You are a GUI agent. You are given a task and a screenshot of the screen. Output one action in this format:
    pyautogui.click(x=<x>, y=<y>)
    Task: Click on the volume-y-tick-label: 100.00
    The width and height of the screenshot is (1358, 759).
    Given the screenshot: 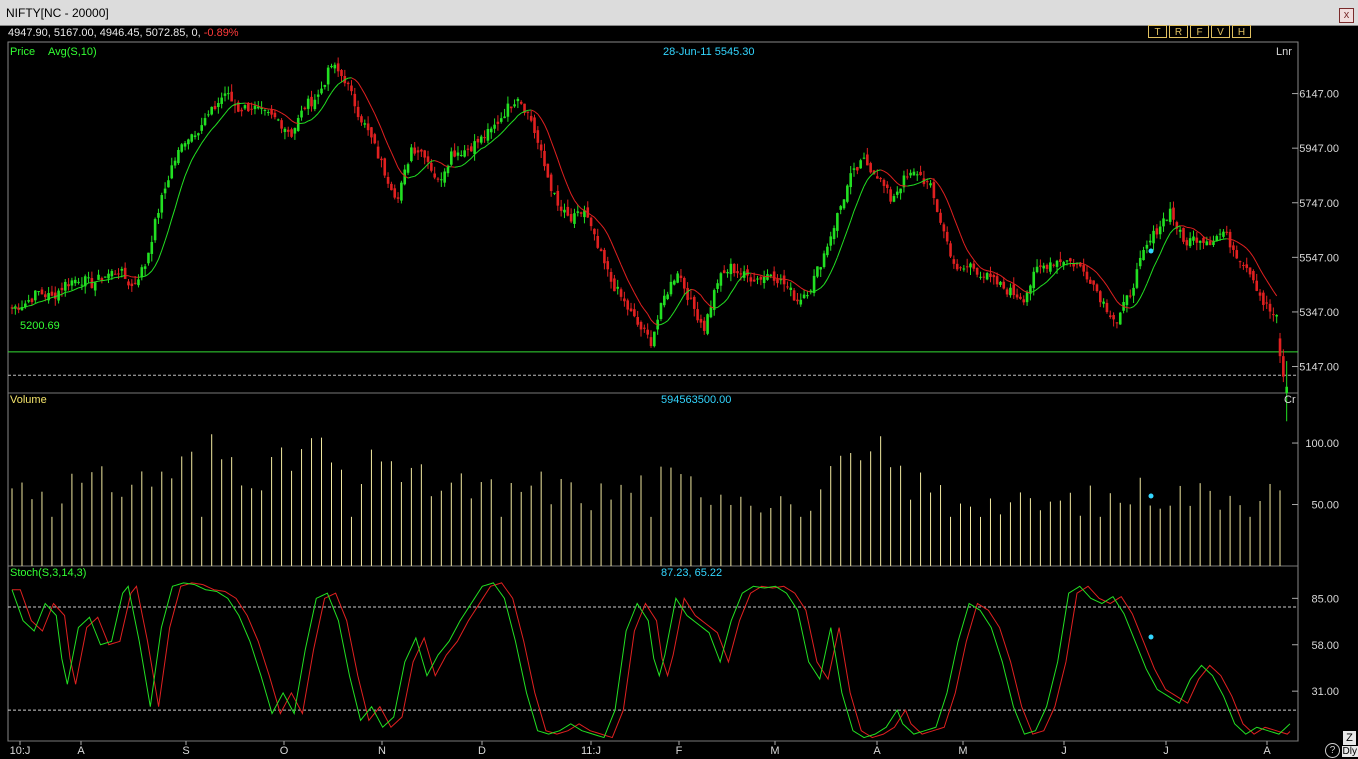 What is the action you would take?
    pyautogui.click(x=1322, y=444)
    